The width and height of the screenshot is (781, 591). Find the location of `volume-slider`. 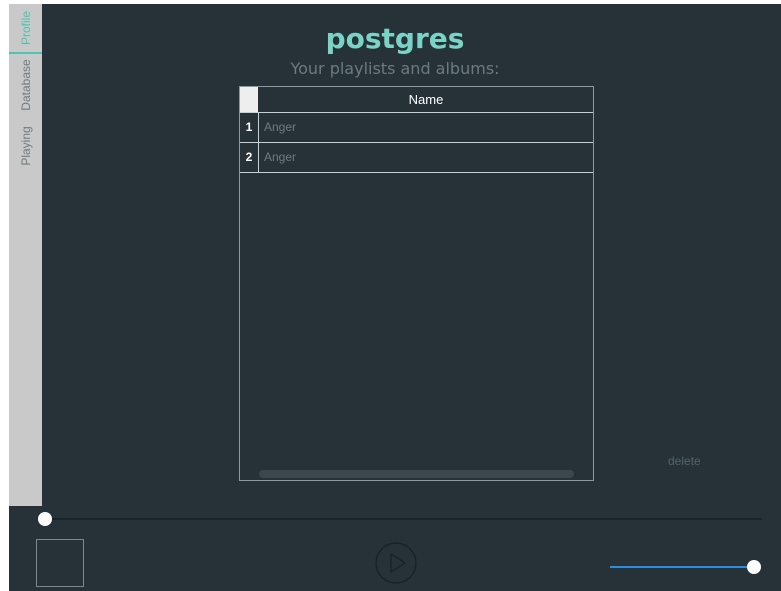

volume-slider is located at coordinates (682, 567).